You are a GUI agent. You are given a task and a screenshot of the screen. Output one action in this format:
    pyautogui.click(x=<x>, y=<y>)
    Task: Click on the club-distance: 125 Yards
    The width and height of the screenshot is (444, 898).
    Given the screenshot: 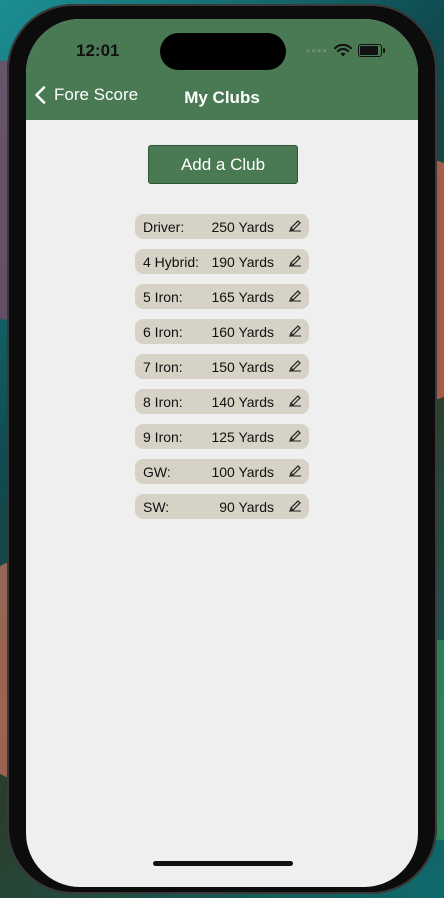 What is the action you would take?
    pyautogui.click(x=242, y=436)
    